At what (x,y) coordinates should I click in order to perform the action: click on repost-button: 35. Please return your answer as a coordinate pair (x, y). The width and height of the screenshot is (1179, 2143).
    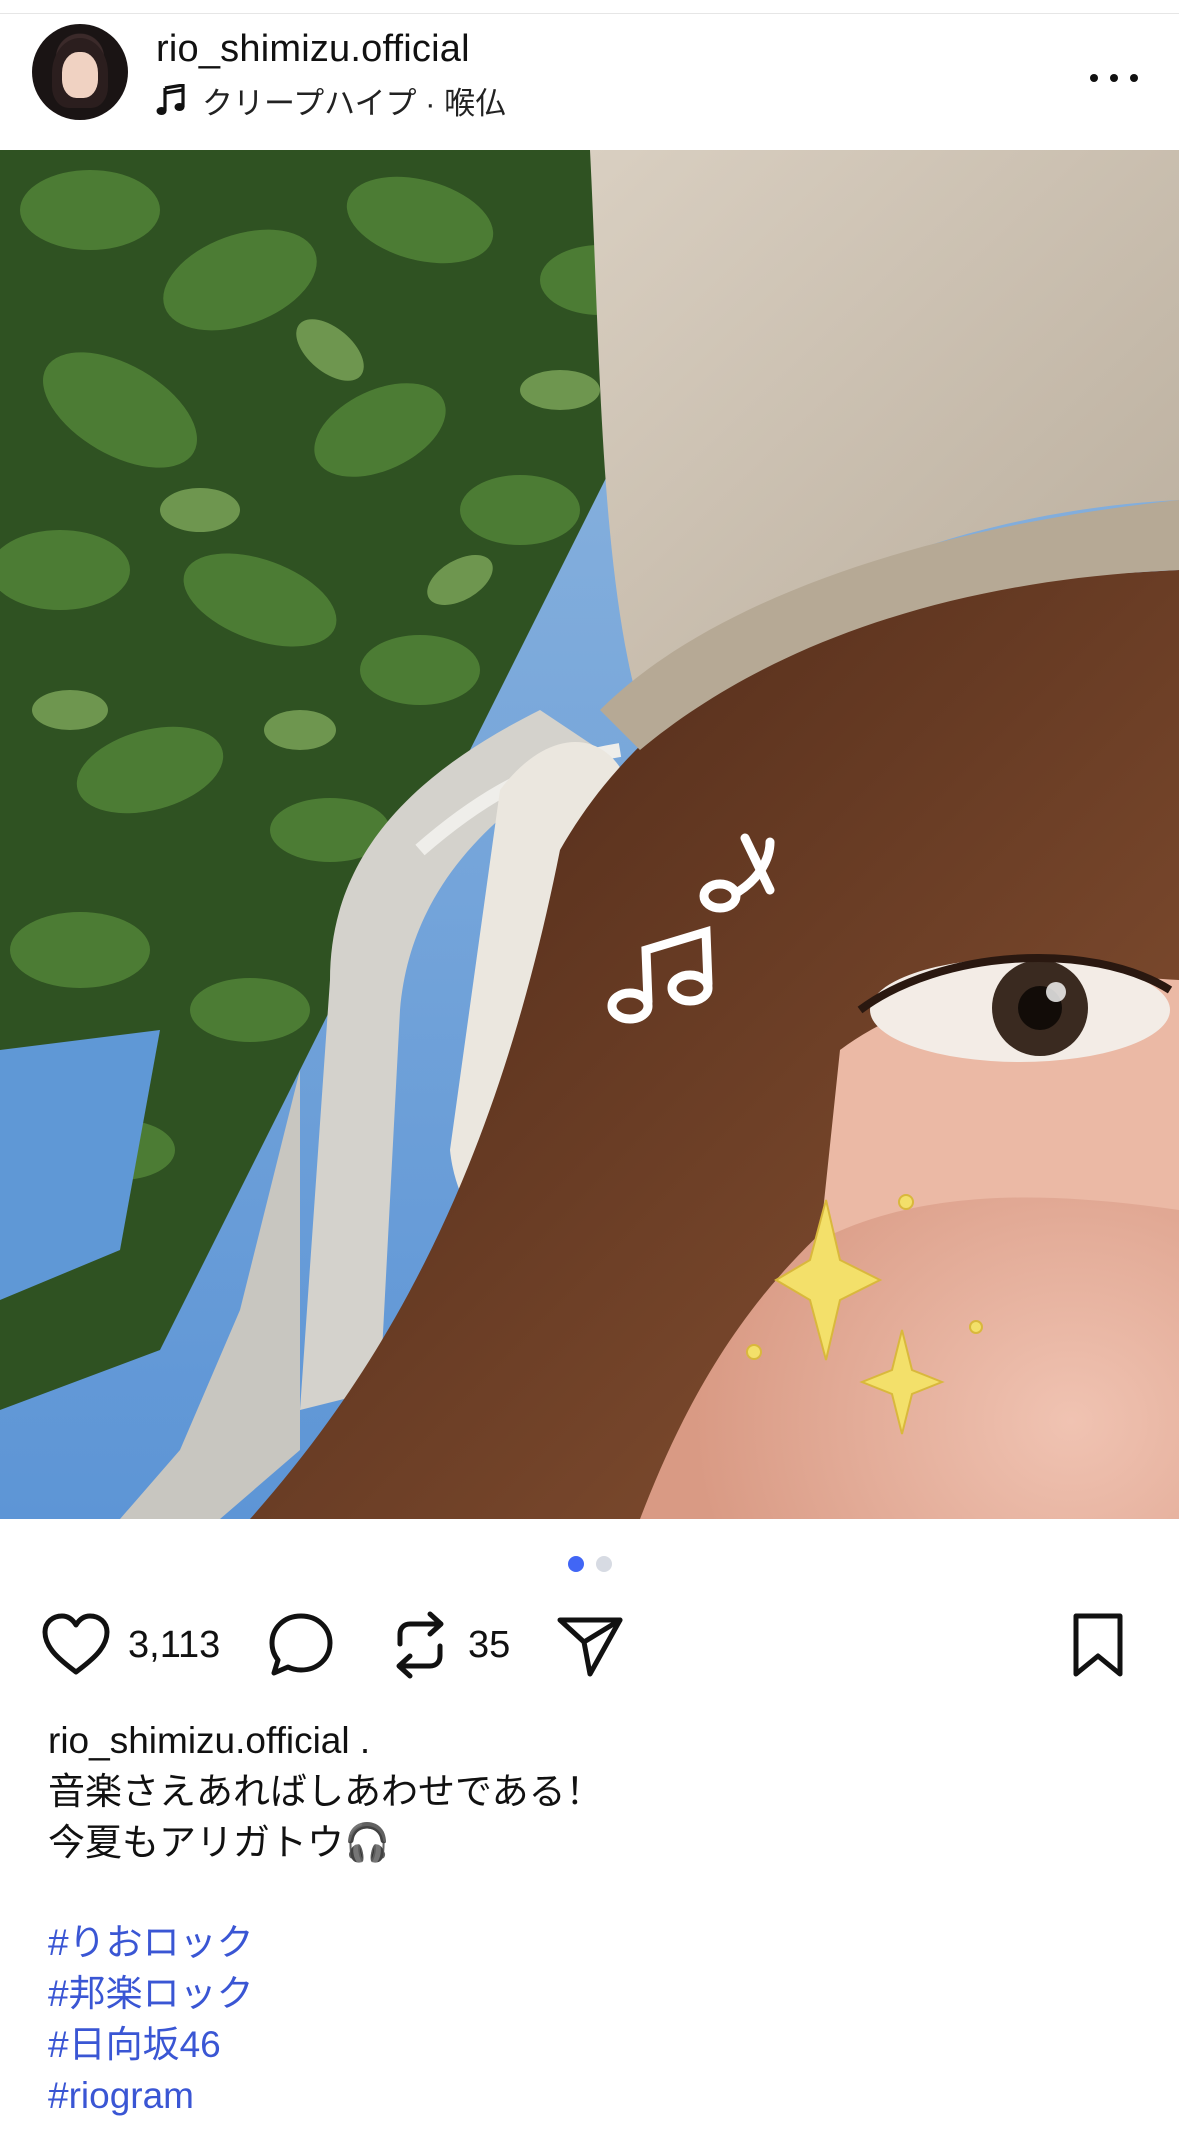
    Looking at the image, I should click on (449, 1645).